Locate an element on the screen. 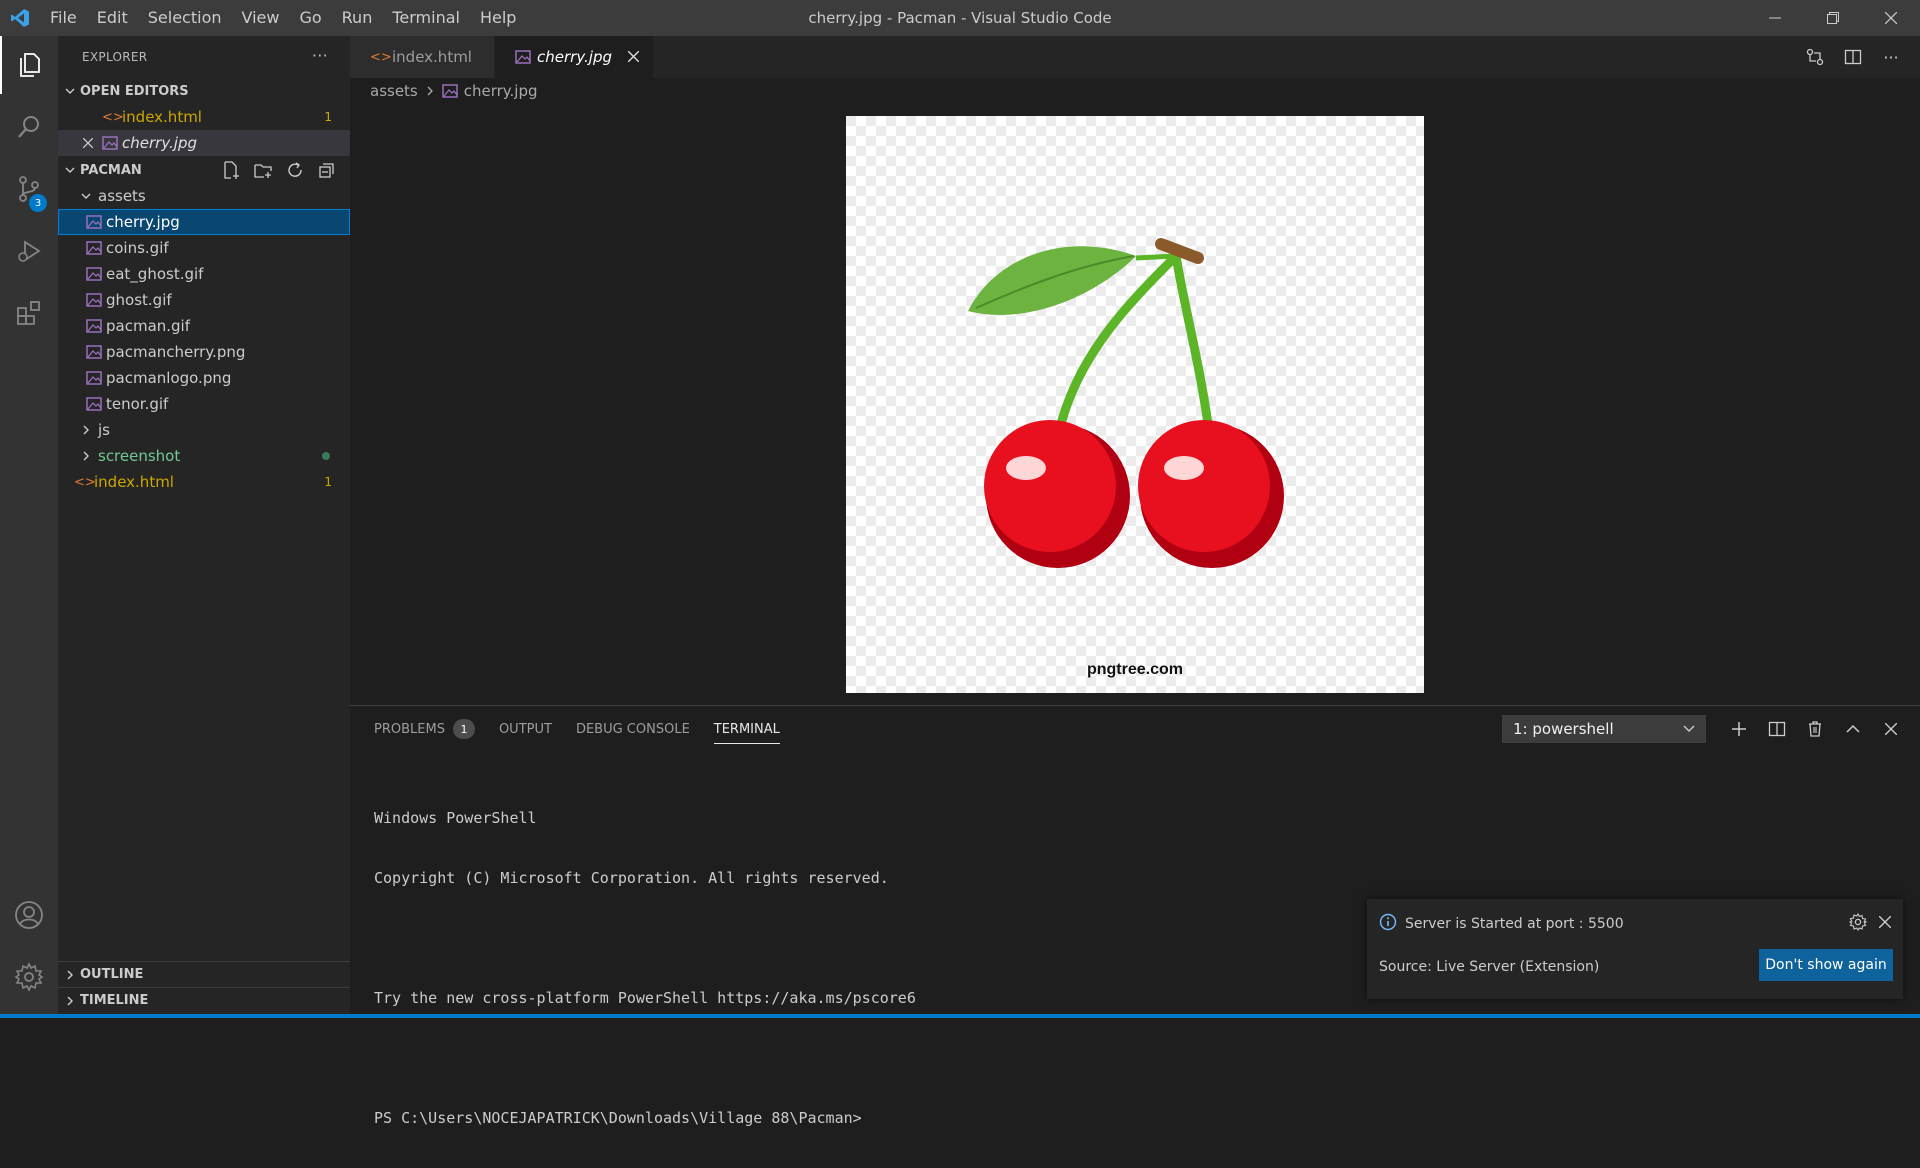  file-label: eat_ghost.gif is located at coordinates (155, 274).